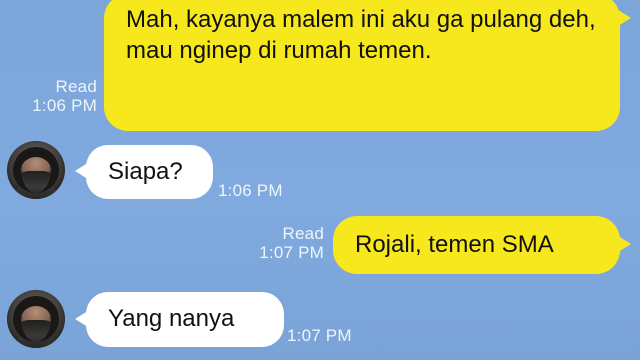 This screenshot has width=640, height=360. What do you see at coordinates (250, 190) in the screenshot?
I see `message-2-time: 1:06 PM` at bounding box center [250, 190].